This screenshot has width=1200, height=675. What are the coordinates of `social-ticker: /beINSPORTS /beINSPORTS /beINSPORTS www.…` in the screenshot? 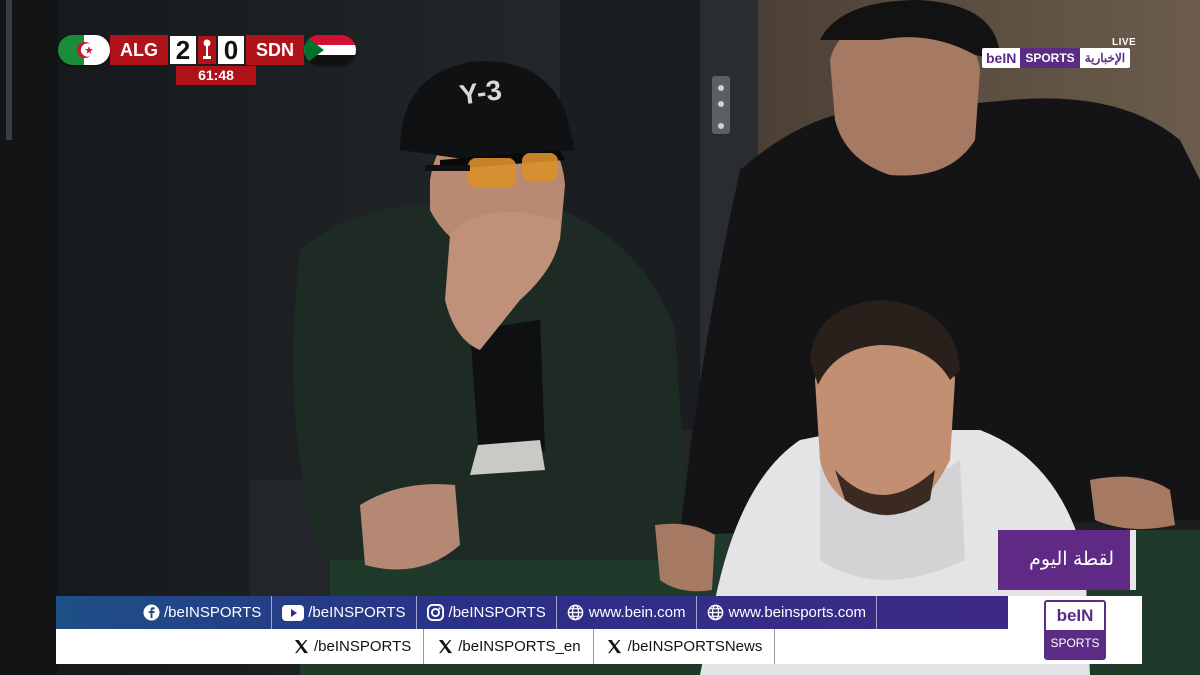 It's located at (599, 630).